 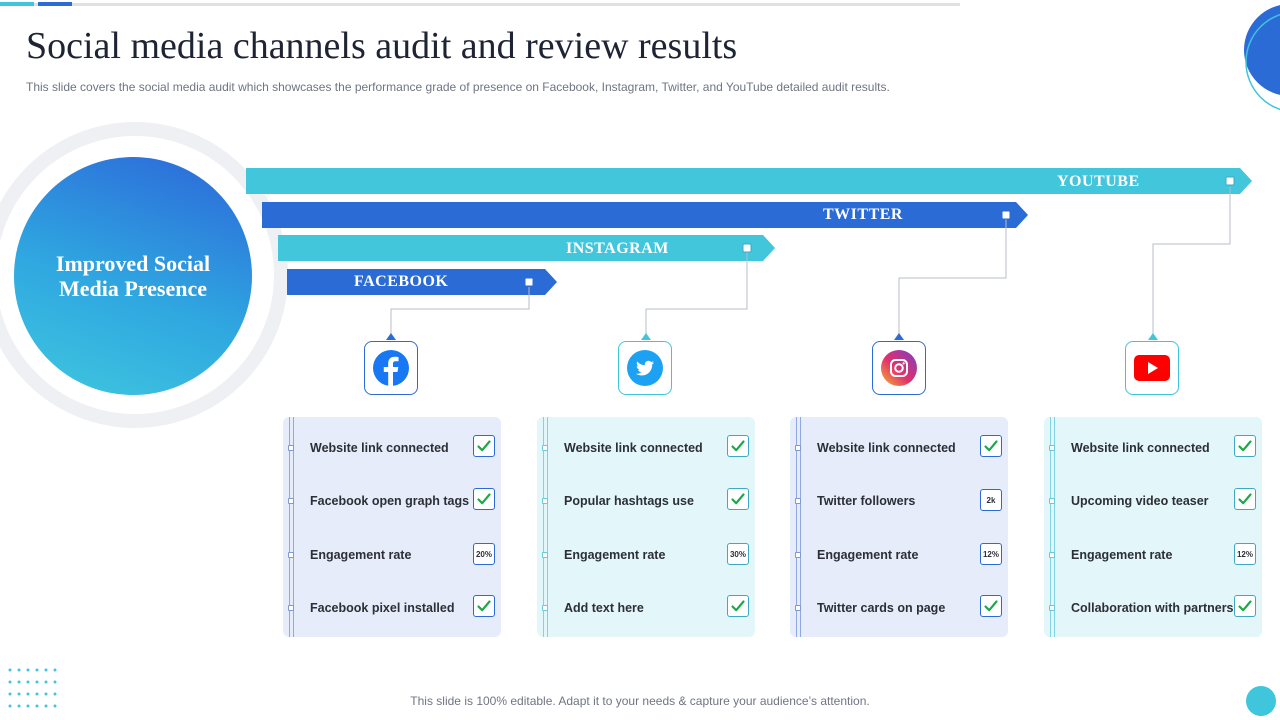 What do you see at coordinates (526, 248) in the screenshot?
I see `instagram-bar` at bounding box center [526, 248].